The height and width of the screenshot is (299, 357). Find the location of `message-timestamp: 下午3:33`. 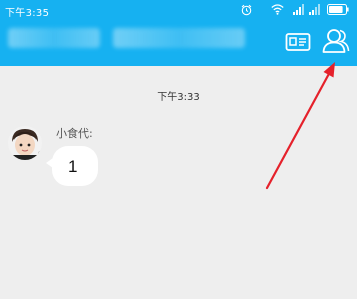

message-timestamp: 下午3:33 is located at coordinates (178, 97).